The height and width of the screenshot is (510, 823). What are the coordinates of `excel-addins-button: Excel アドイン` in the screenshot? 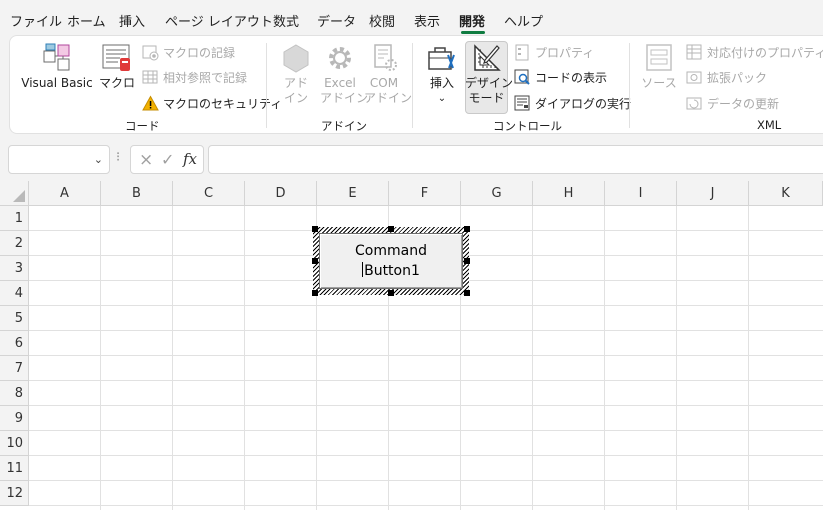 It's located at (344, 74).